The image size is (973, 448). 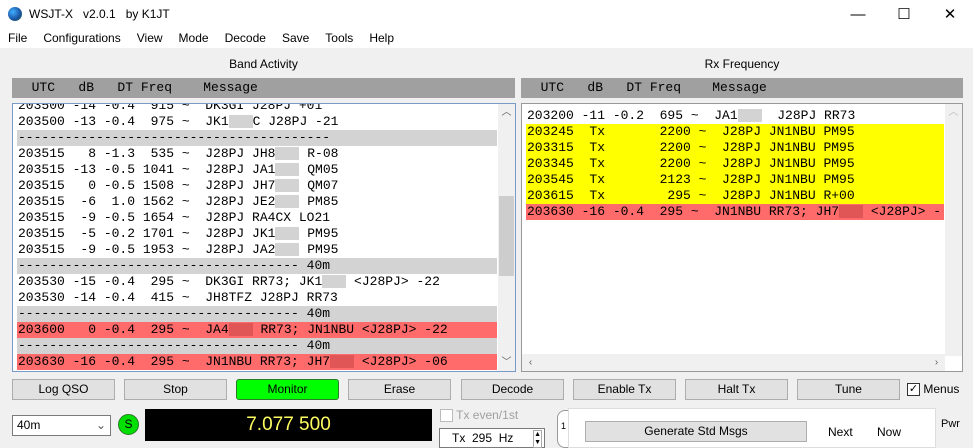 What do you see at coordinates (733, 362) in the screenshot?
I see `horizontal-scrollbar: ‹ ›` at bounding box center [733, 362].